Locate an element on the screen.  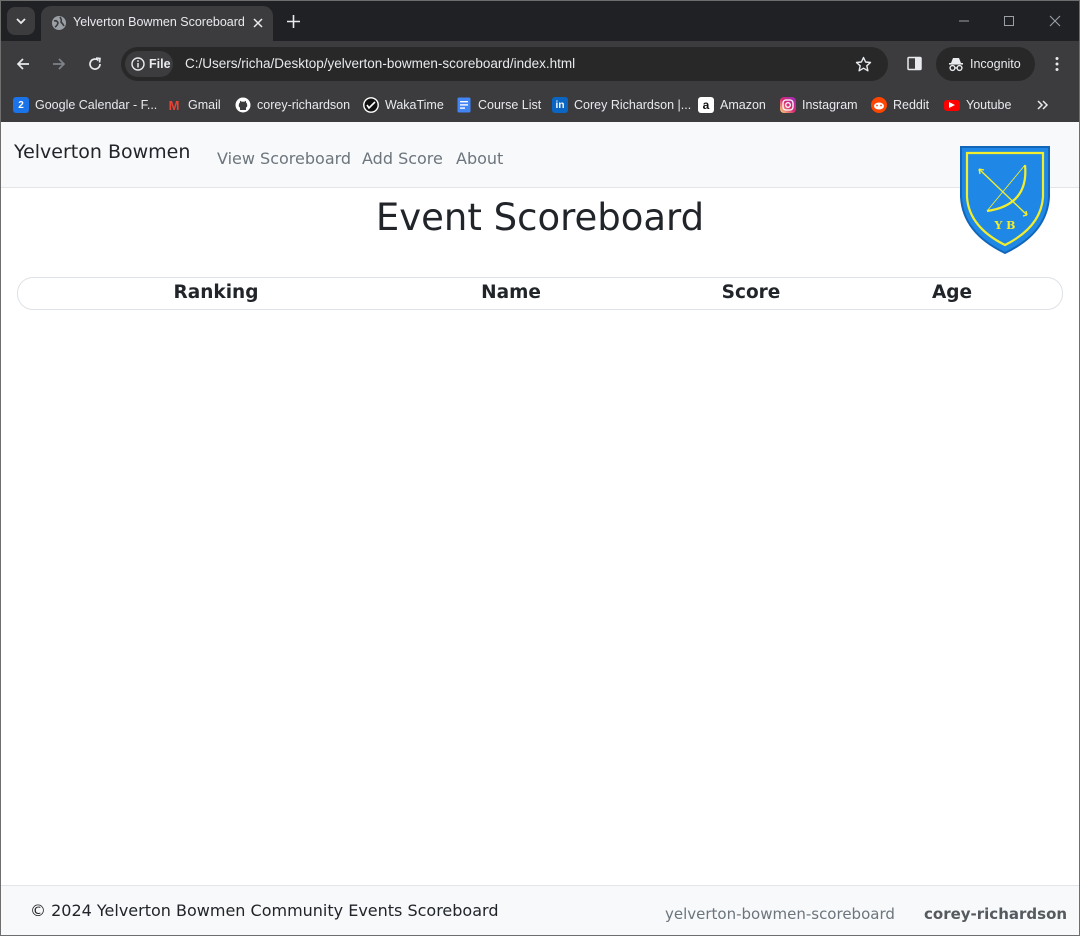
nav-view-scoreboard: View Scoreboard is located at coordinates (284, 158).